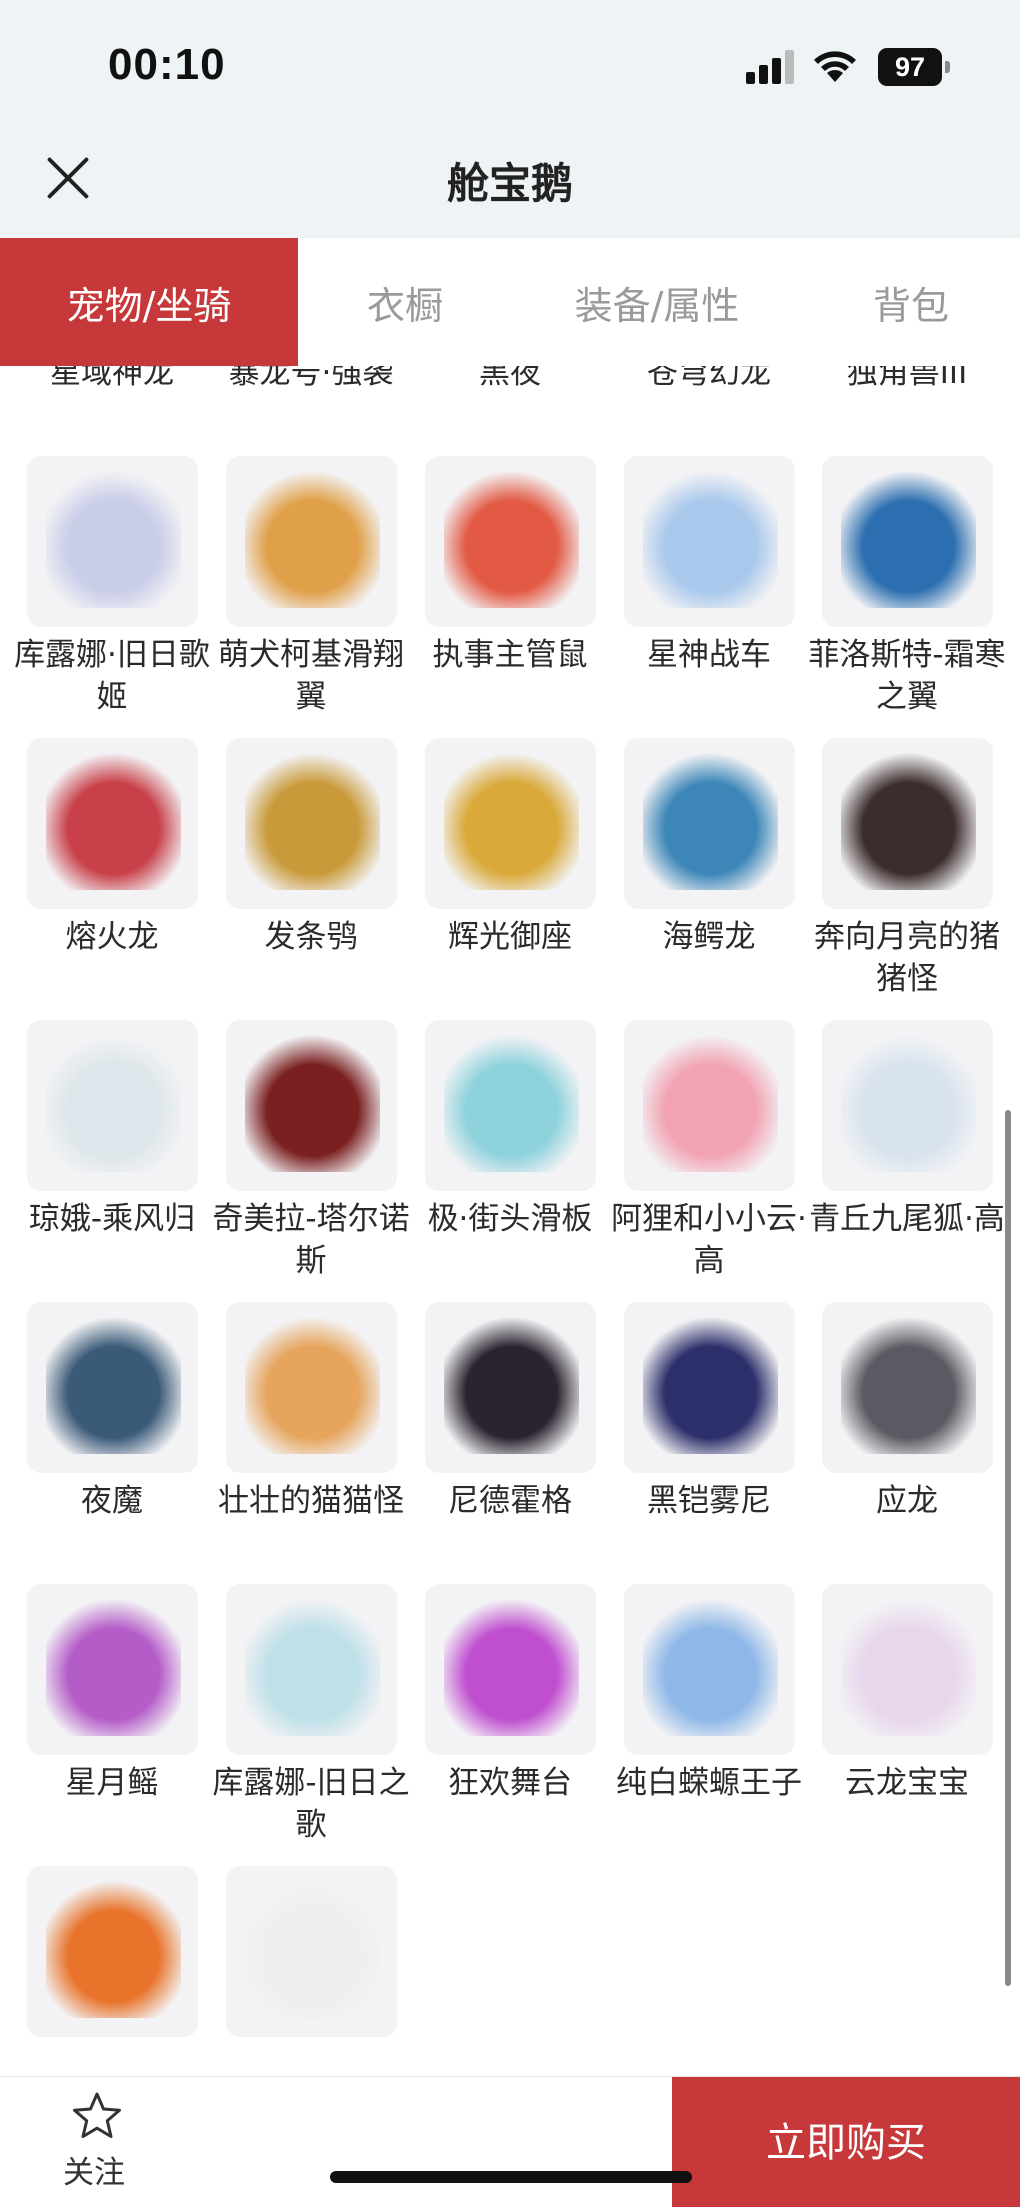 The height and width of the screenshot is (2207, 1020). Describe the element at coordinates (511, 2177) in the screenshot. I see `home-indicator` at that location.